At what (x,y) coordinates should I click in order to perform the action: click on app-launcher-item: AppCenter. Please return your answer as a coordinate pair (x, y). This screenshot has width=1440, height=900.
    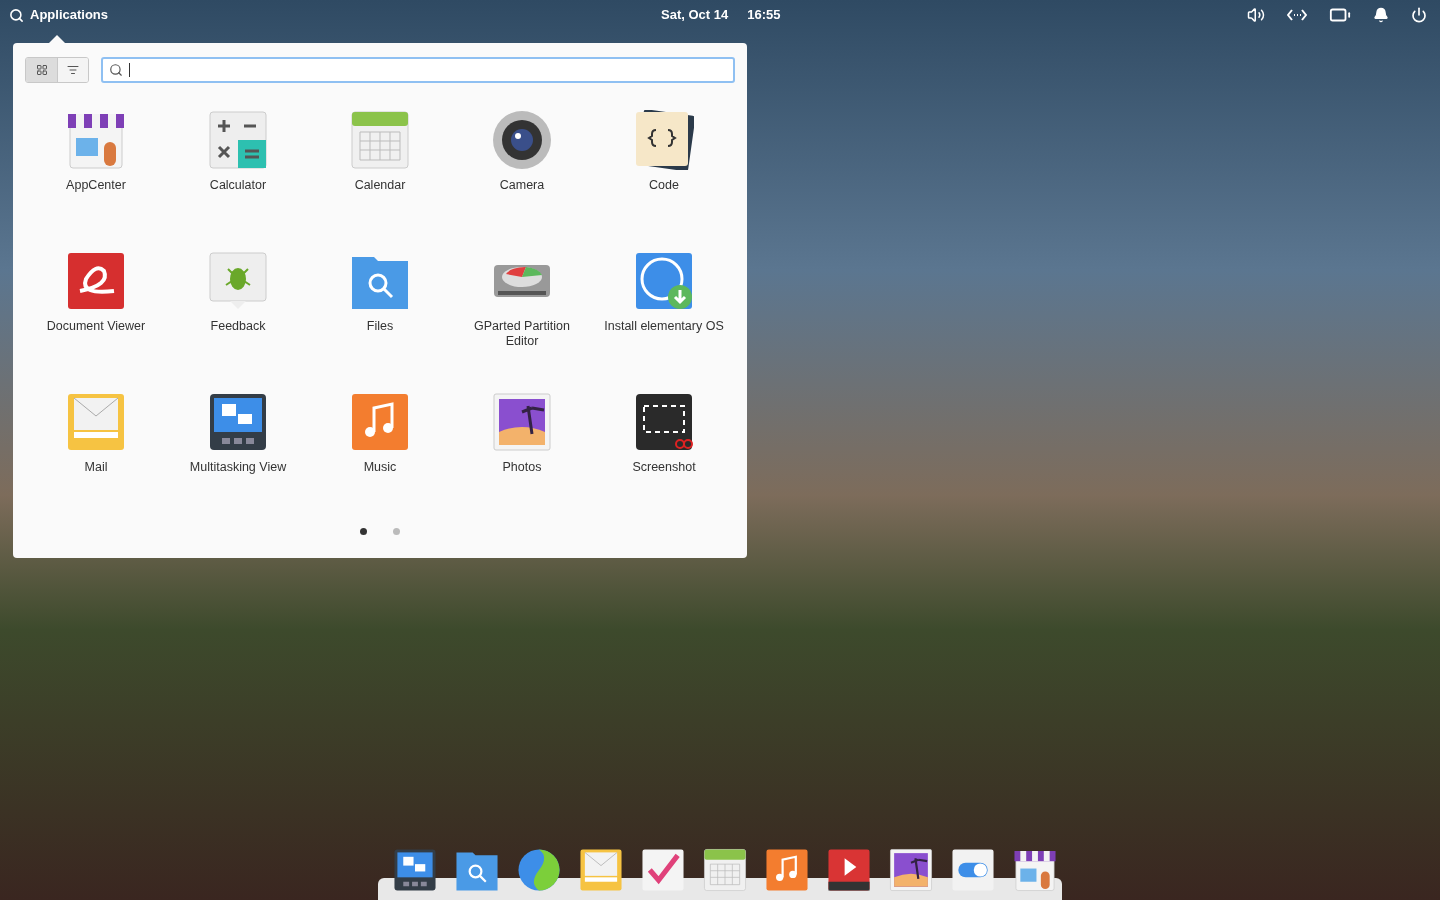
    Looking at the image, I should click on (96, 161).